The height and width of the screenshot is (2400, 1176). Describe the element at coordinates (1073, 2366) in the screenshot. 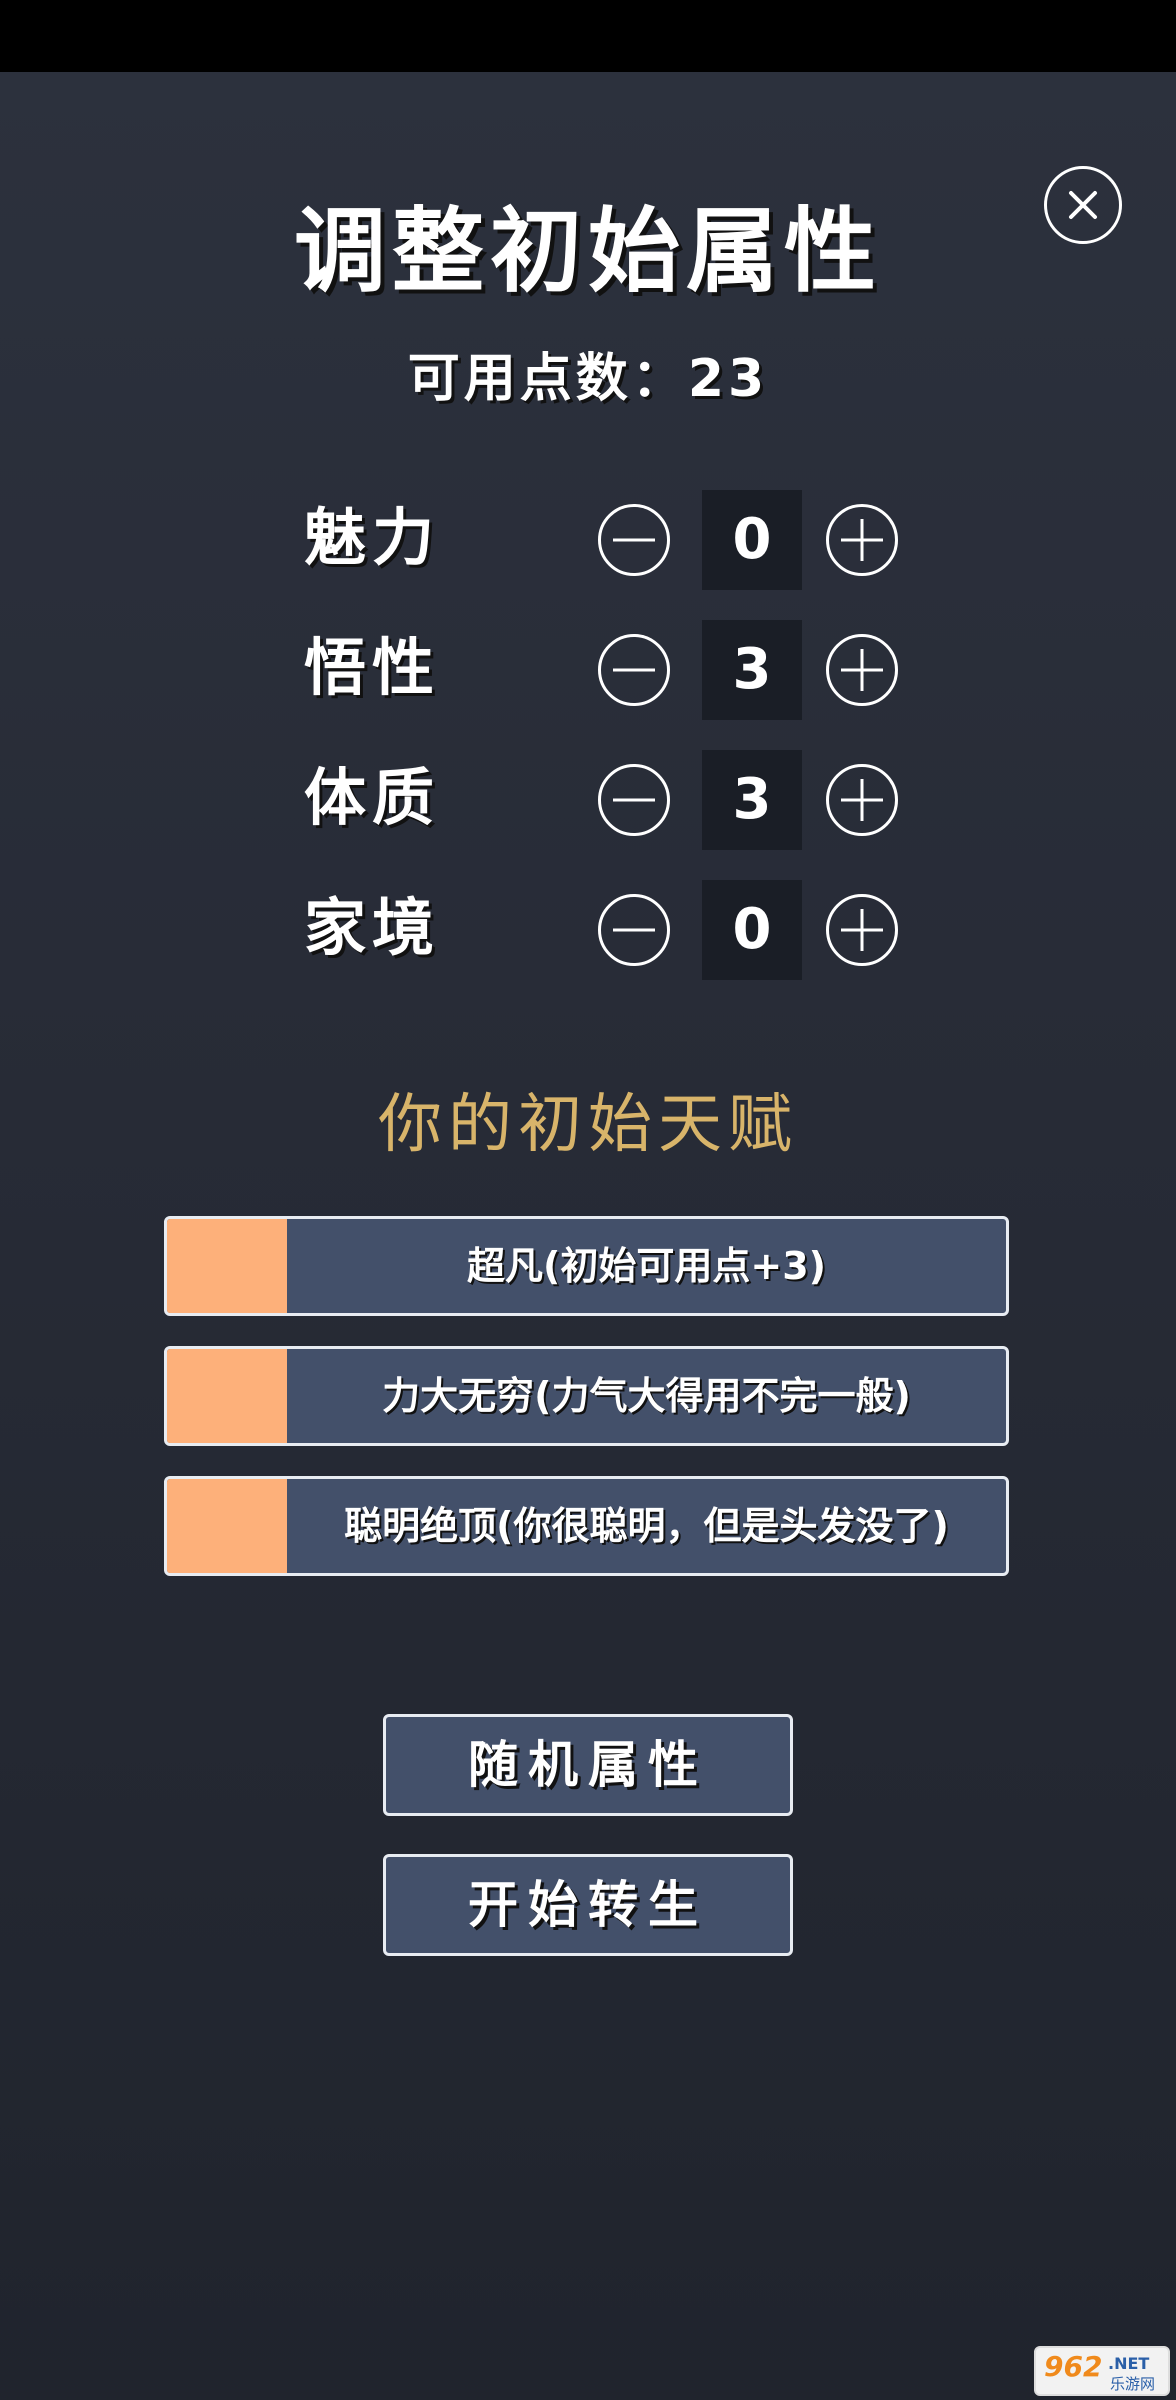

I see `watermark-number: 962` at that location.